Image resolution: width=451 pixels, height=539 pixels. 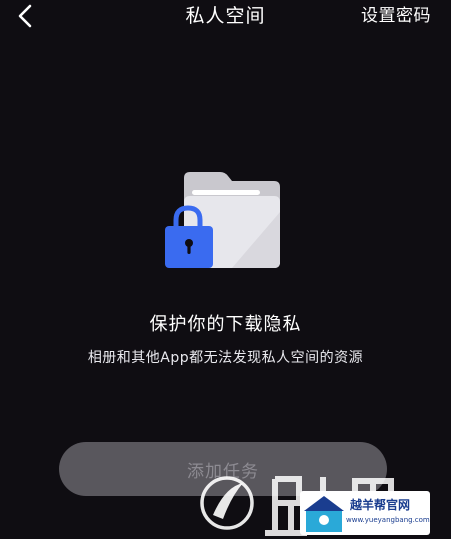 I want to click on set-password-button: 设置密码, so click(x=396, y=16).